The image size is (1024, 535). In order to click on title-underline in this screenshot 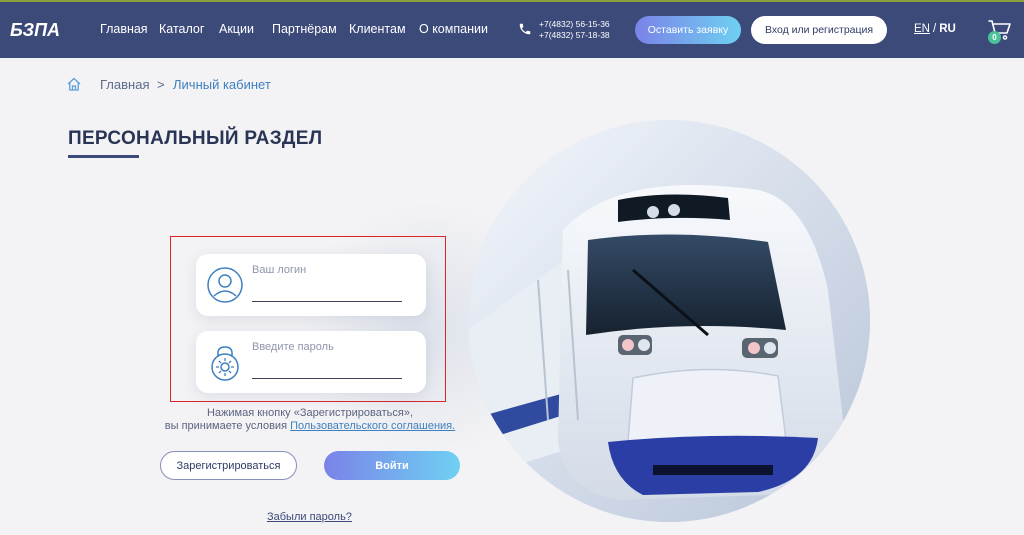, I will do `click(103, 156)`.